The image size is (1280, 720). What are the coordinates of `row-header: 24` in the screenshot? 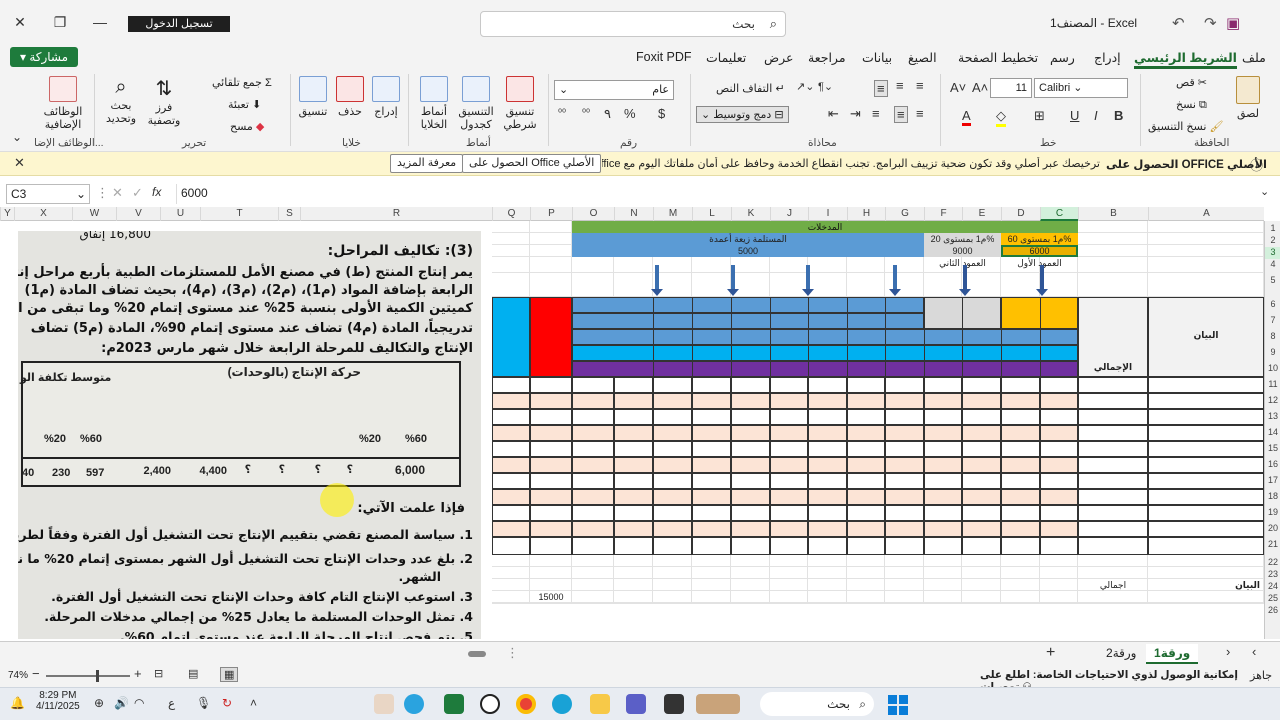 It's located at (1272, 587).